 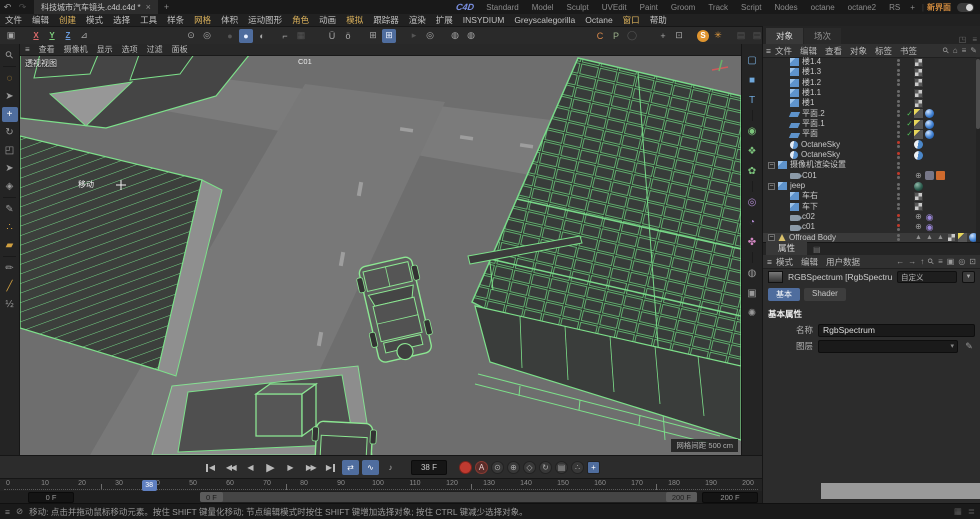 I want to click on isolate-icon: ◎, so click(x=207, y=36).